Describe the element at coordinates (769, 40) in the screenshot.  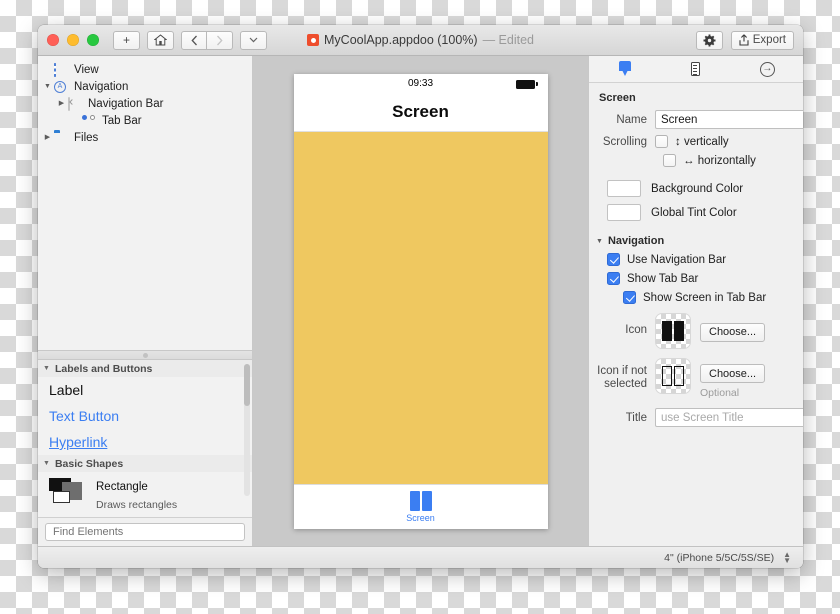
I see `export-label: Export` at that location.